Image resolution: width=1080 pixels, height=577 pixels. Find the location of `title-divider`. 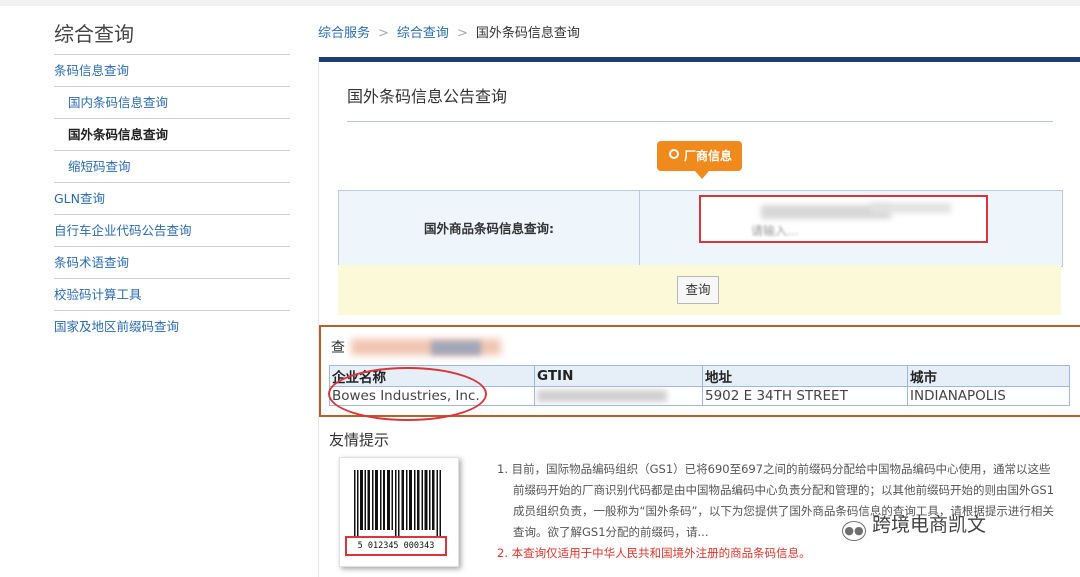

title-divider is located at coordinates (700, 121).